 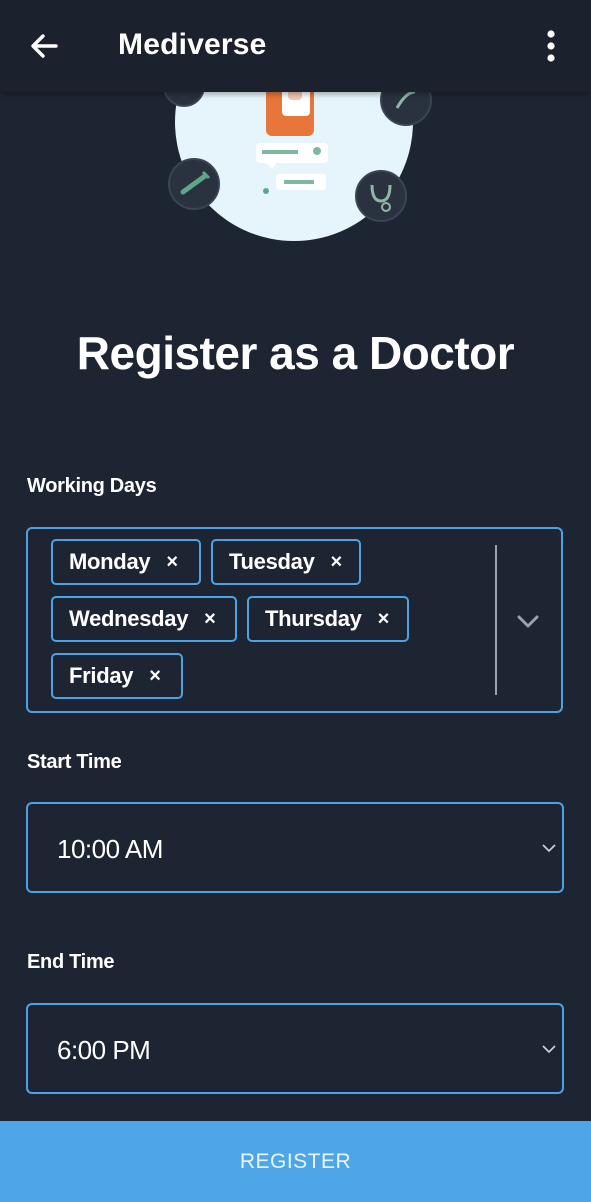 I want to click on more-vertical-icon, so click(x=551, y=46).